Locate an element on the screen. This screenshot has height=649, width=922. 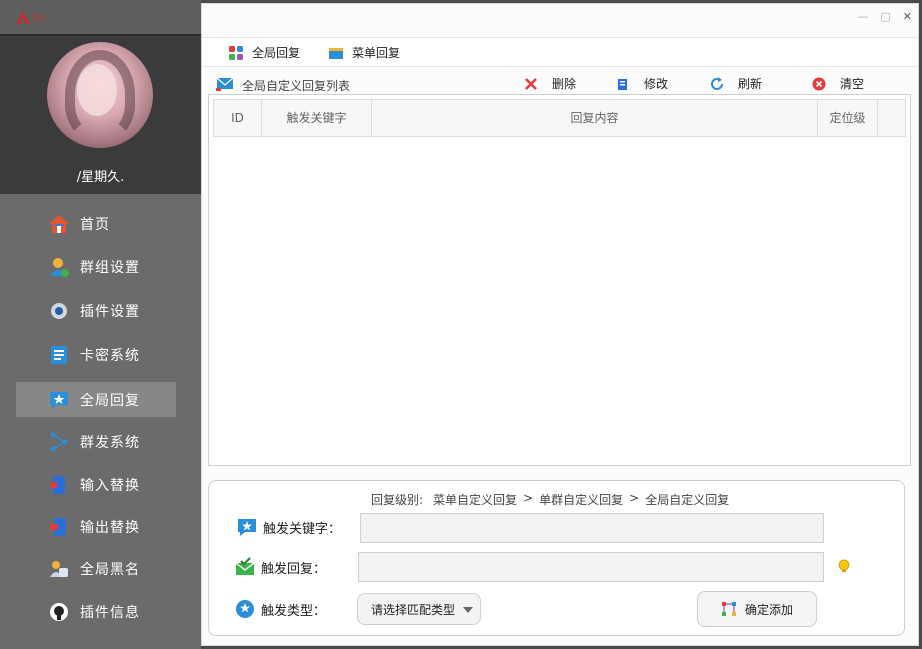
confirm-add-button: 确定添加 is located at coordinates (757, 609).